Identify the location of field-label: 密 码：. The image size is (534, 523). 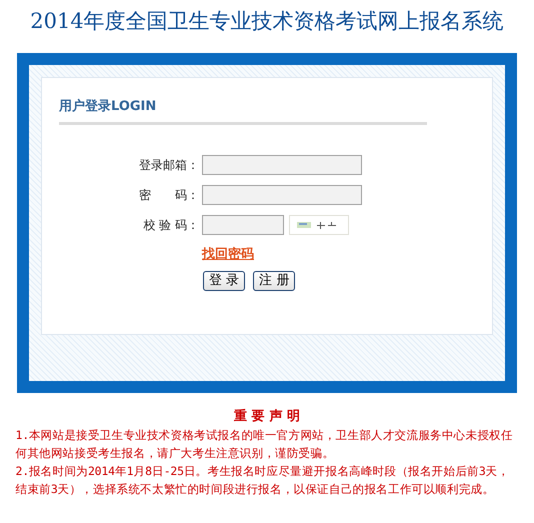
(169, 195).